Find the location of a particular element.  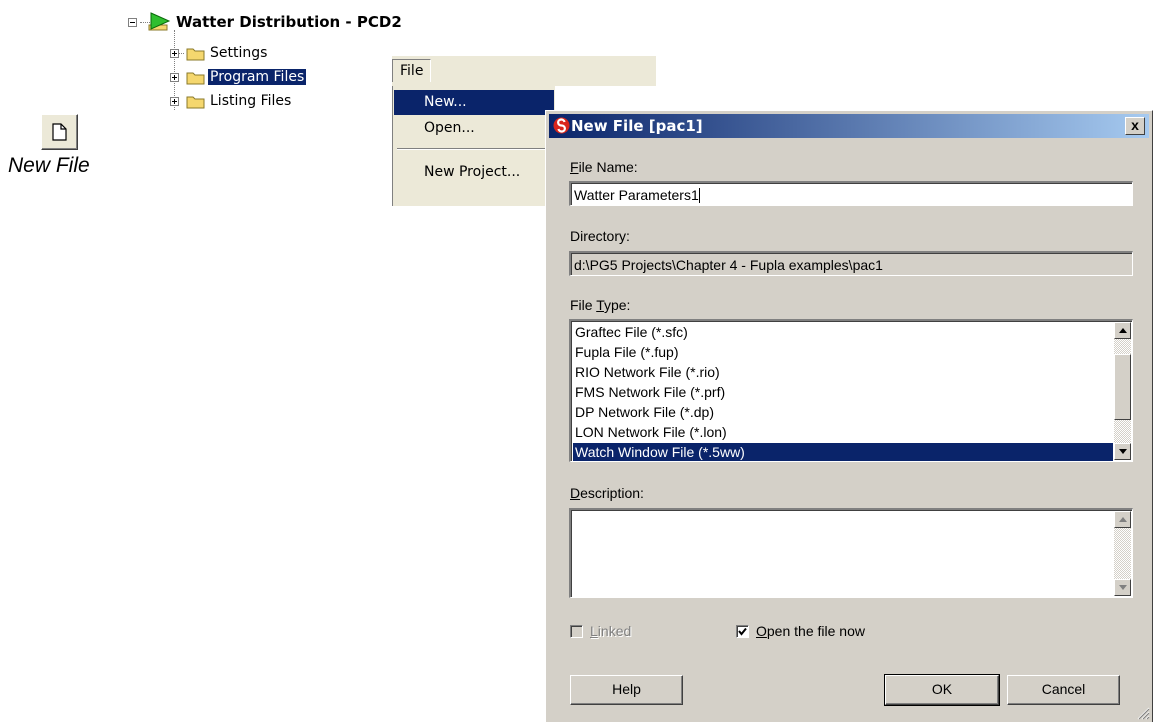

file-menu: File is located at coordinates (412, 70).